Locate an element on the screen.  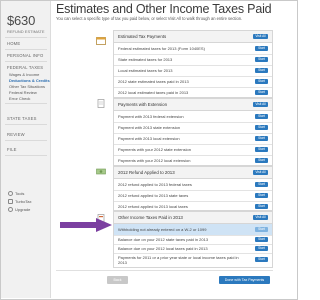
money-icon is located at coordinates (101, 171).